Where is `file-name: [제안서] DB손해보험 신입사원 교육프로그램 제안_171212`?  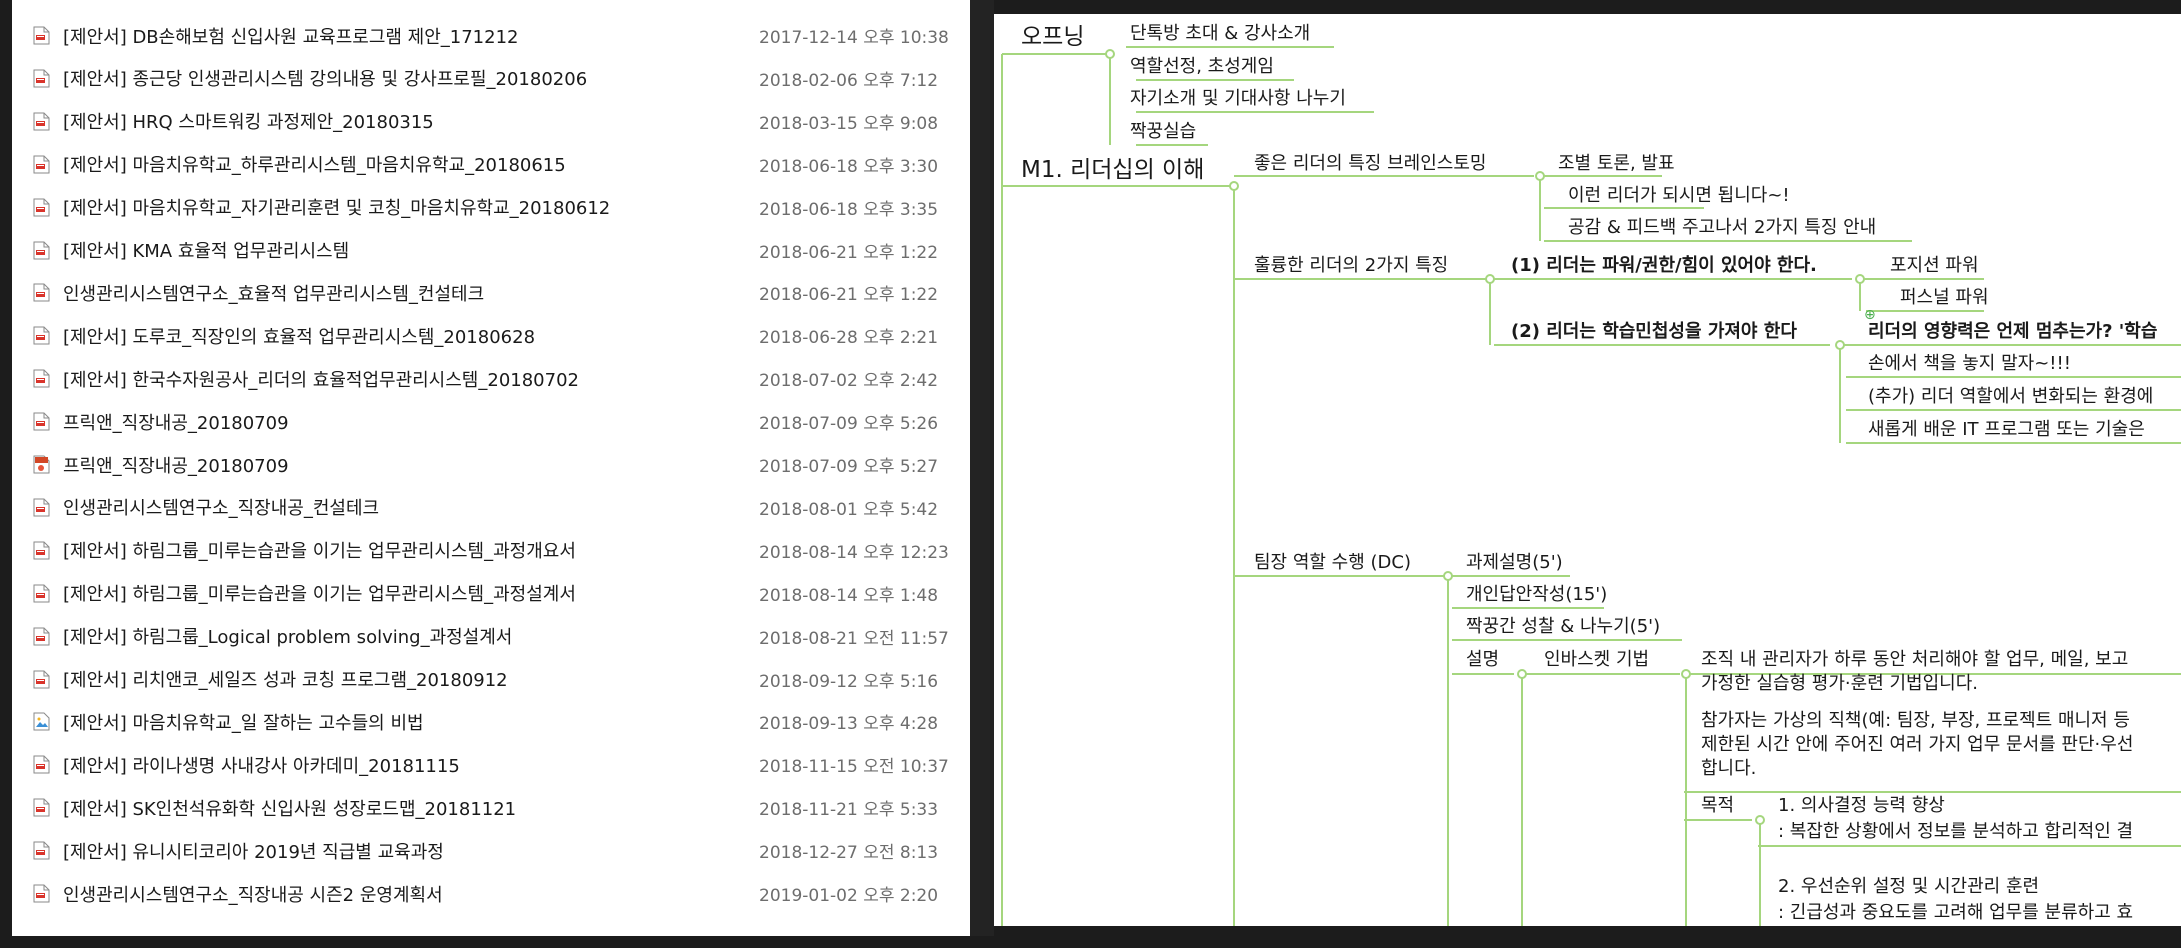
file-name: [제안서] DB손해보험 신입사원 교육프로그램 제안_171212 is located at coordinates (291, 37).